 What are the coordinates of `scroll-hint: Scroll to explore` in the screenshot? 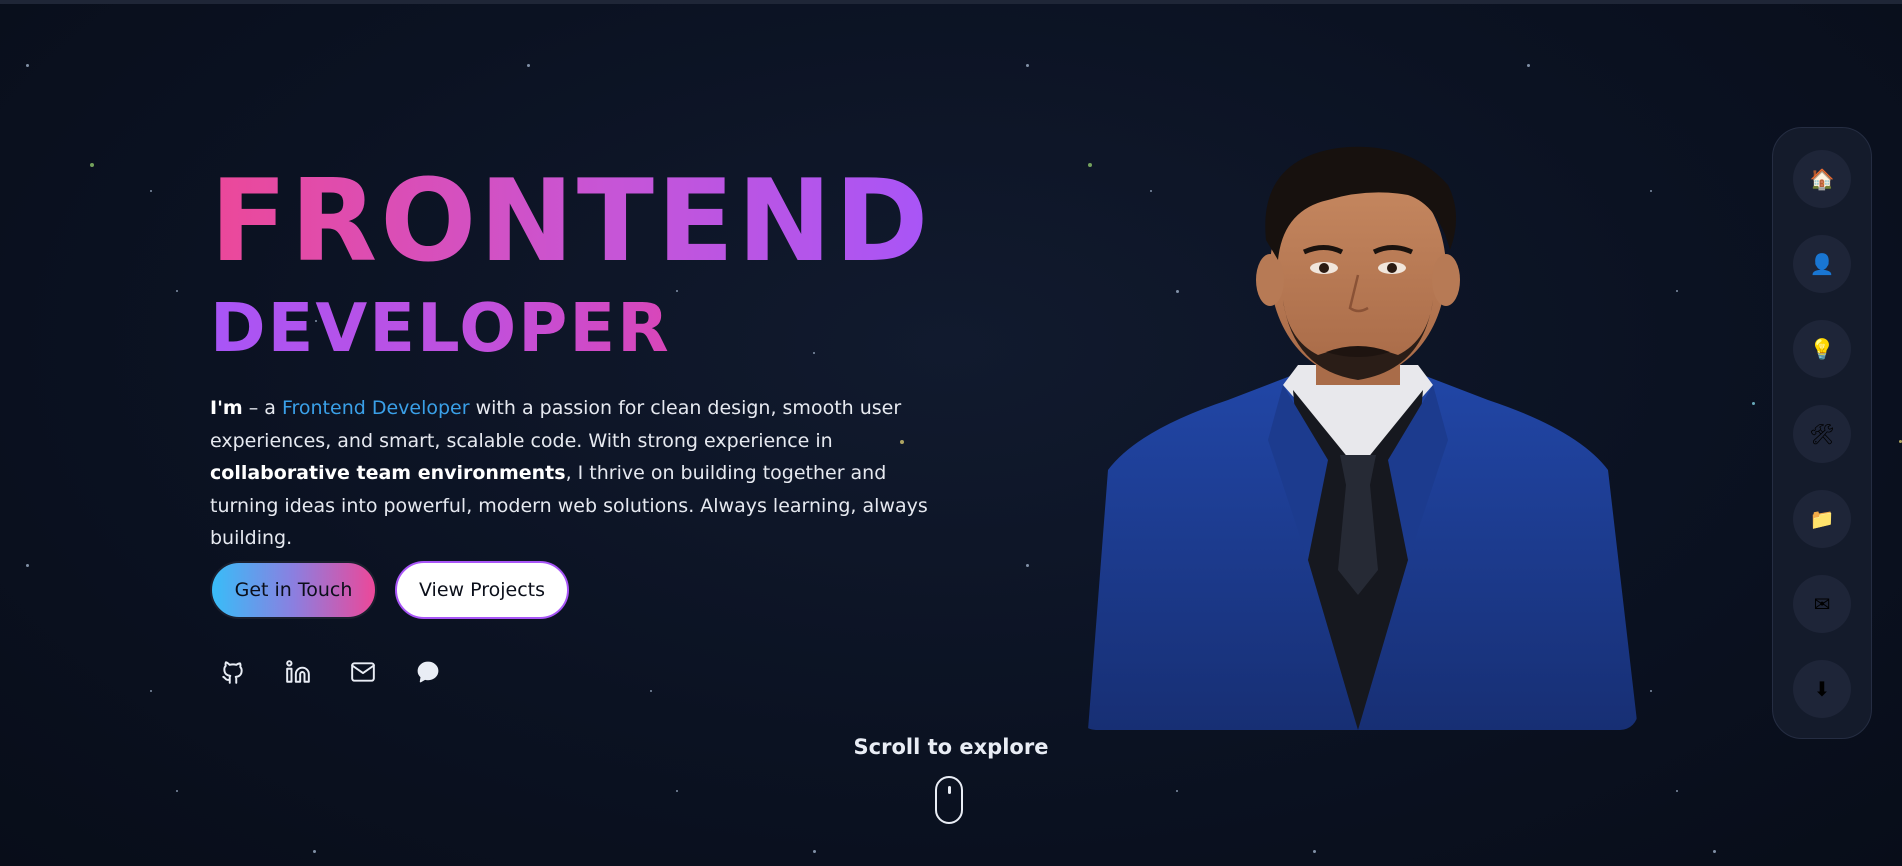 It's located at (951, 747).